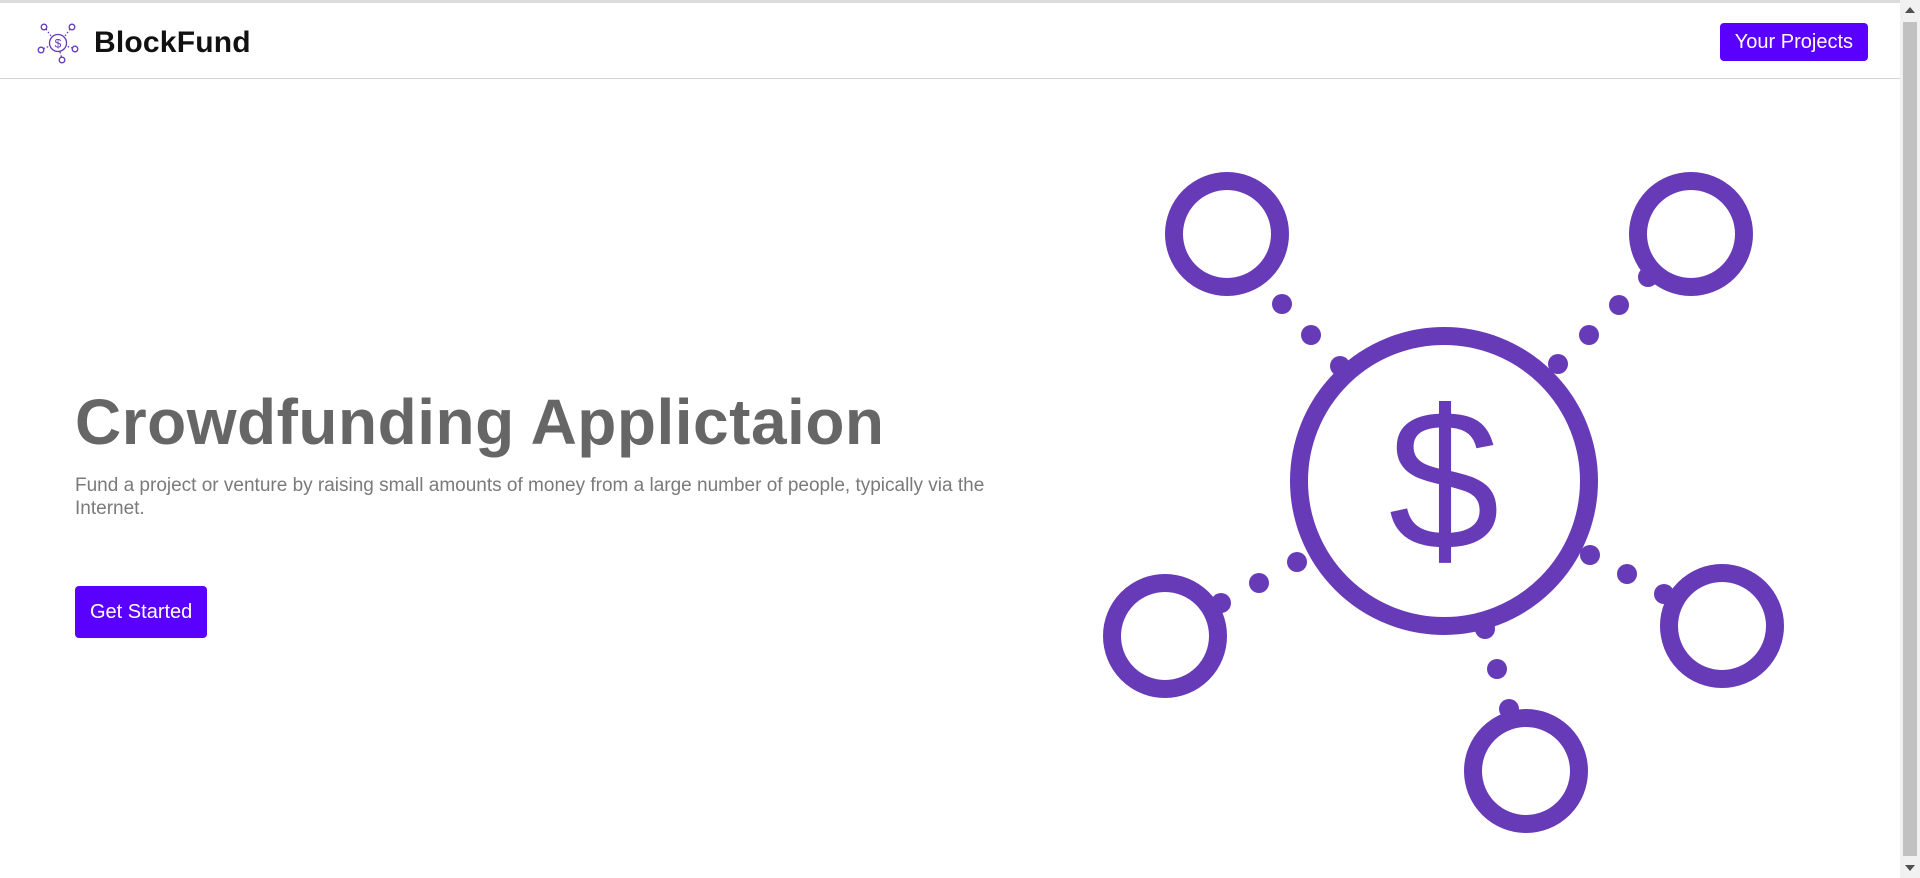 Image resolution: width=1920 pixels, height=878 pixels. I want to click on brand-name: BlockFund, so click(172, 42).